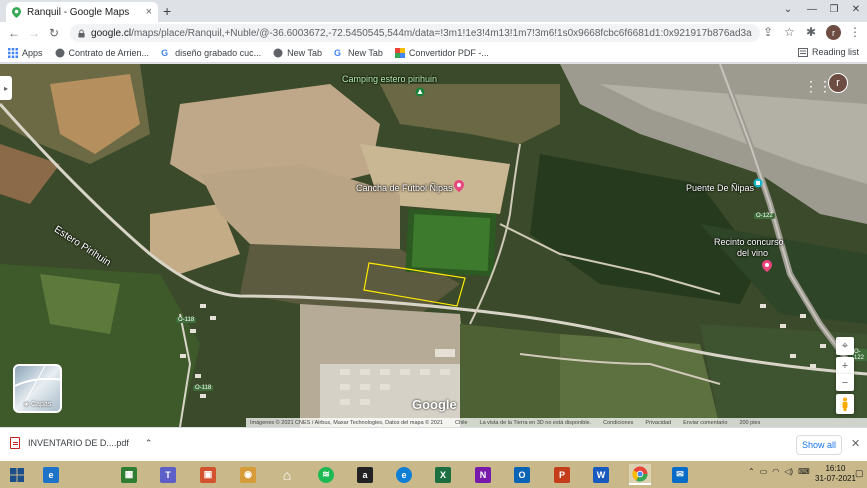 This screenshot has width=867, height=488. I want to click on bookmark-new-tab-2: G New Tab, so click(358, 53).